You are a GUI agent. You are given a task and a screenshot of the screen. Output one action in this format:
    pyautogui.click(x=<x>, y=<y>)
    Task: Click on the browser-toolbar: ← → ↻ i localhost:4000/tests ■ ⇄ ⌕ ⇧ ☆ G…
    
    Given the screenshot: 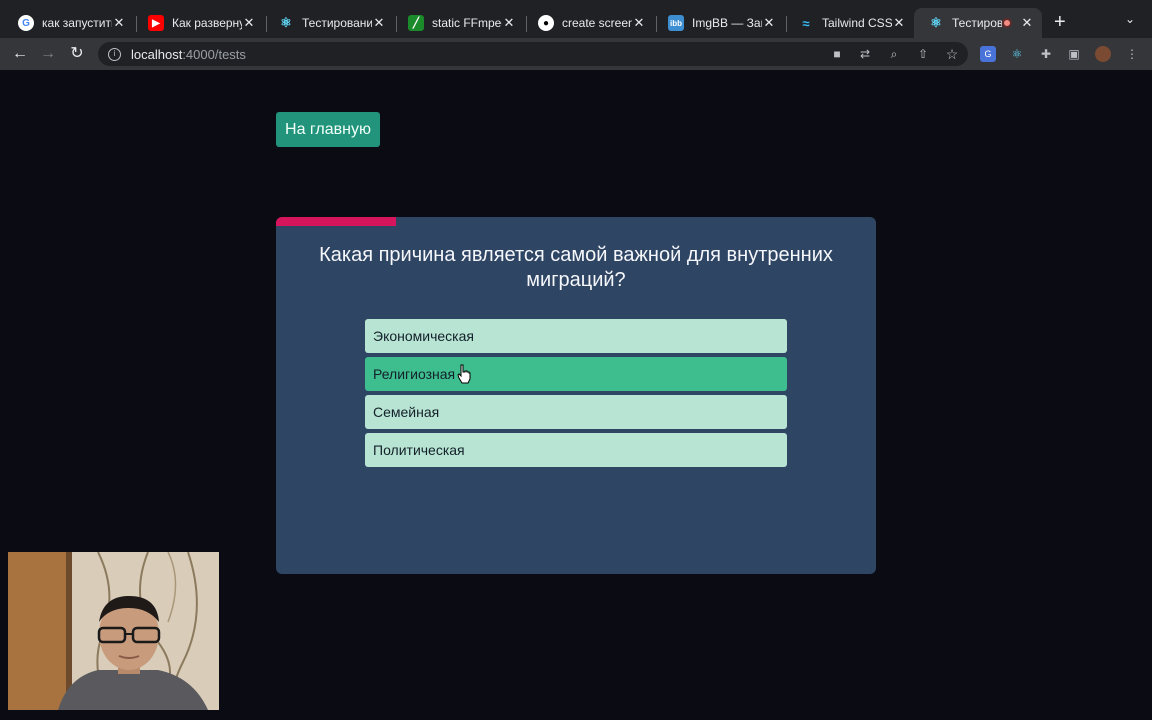 What is the action you would take?
    pyautogui.click(x=576, y=54)
    